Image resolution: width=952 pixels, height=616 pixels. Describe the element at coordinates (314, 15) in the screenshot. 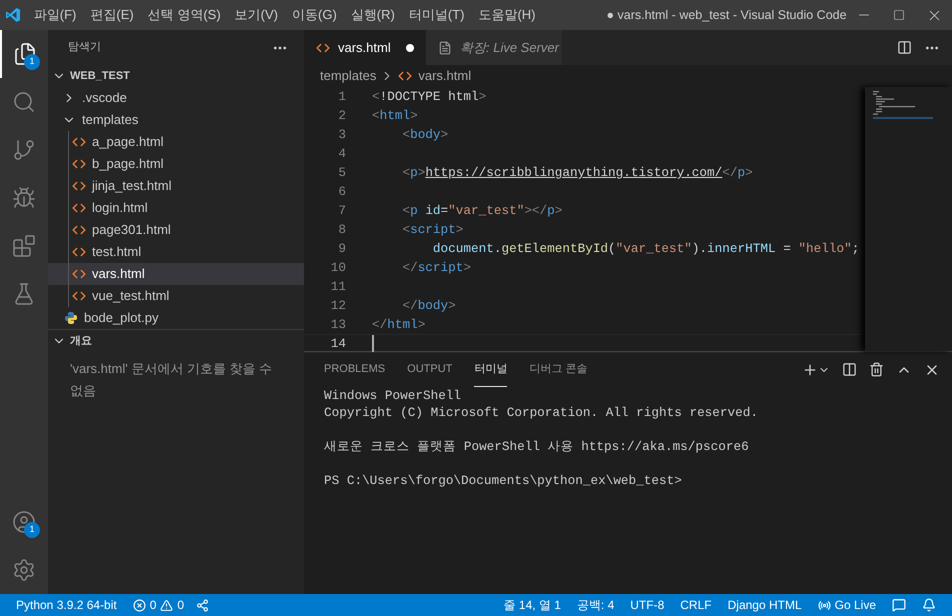

I see `menu-item: 이동(G)` at that location.